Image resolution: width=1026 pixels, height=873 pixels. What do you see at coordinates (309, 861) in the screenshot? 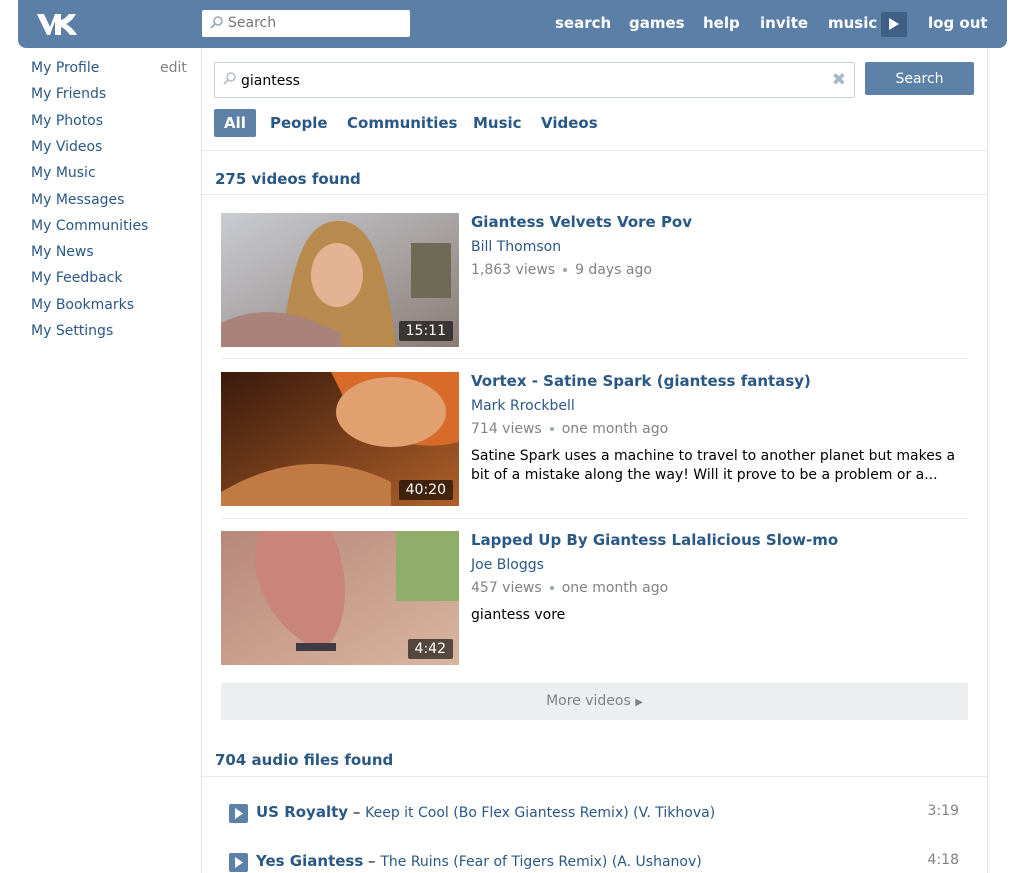
I see `audio-artist: Yes Giantess` at bounding box center [309, 861].